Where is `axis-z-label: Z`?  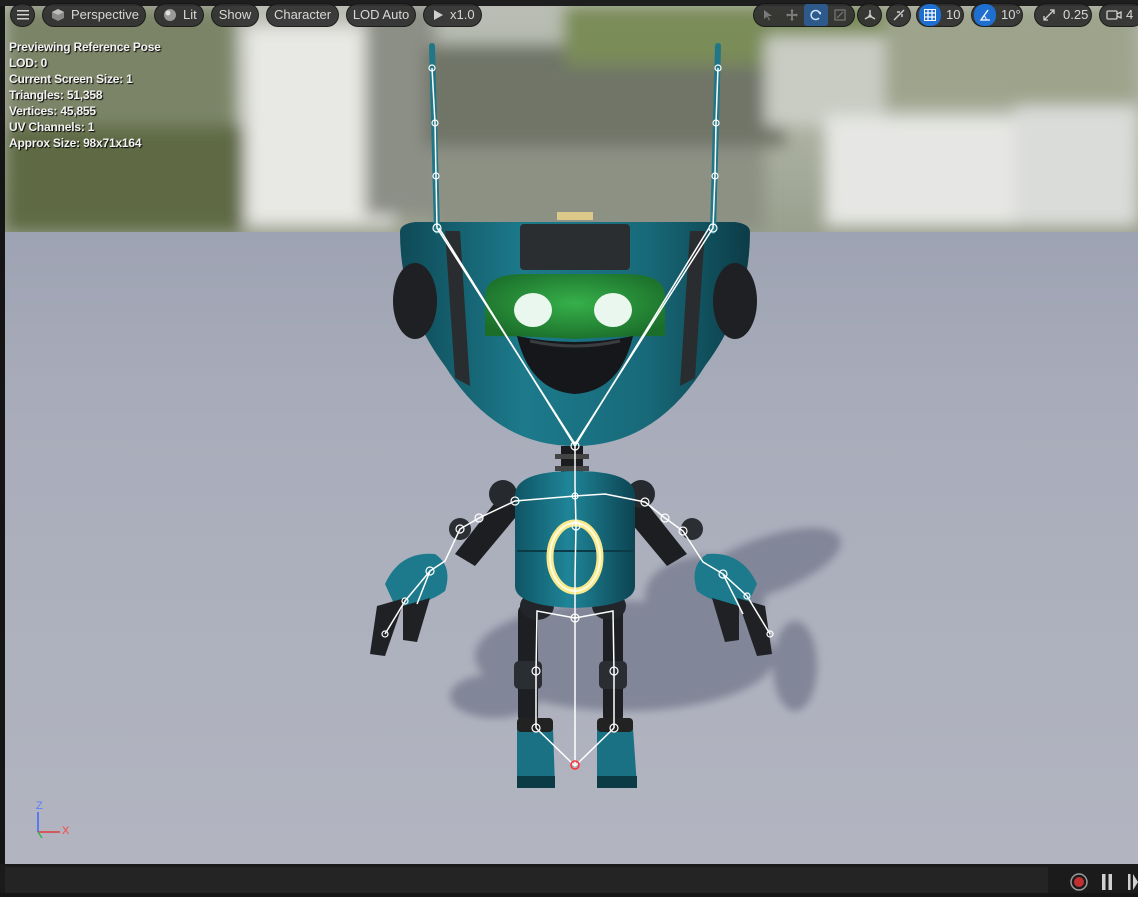 axis-z-label: Z is located at coordinates (39, 806).